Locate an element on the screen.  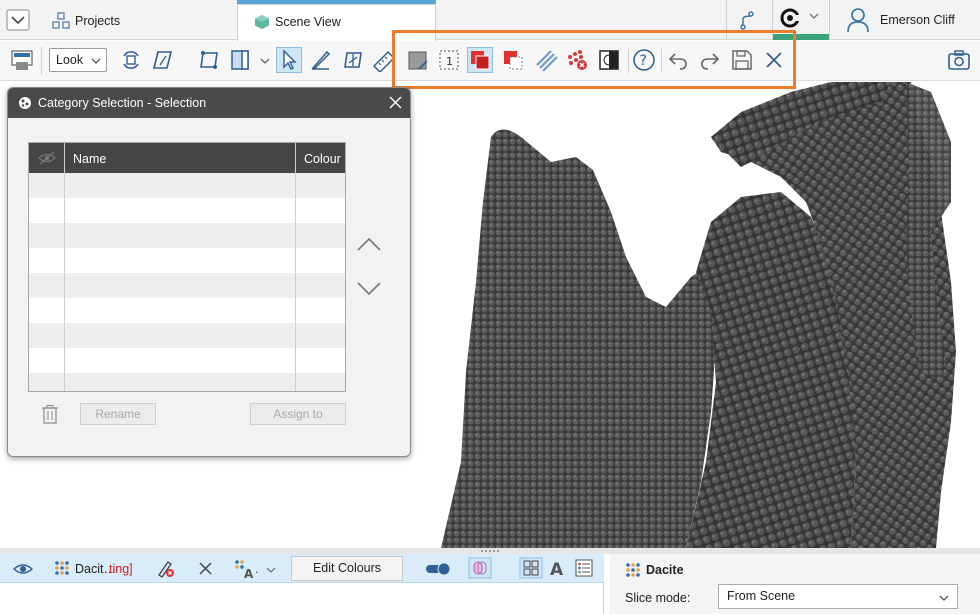
grip-icon is located at coordinates (490, 551).